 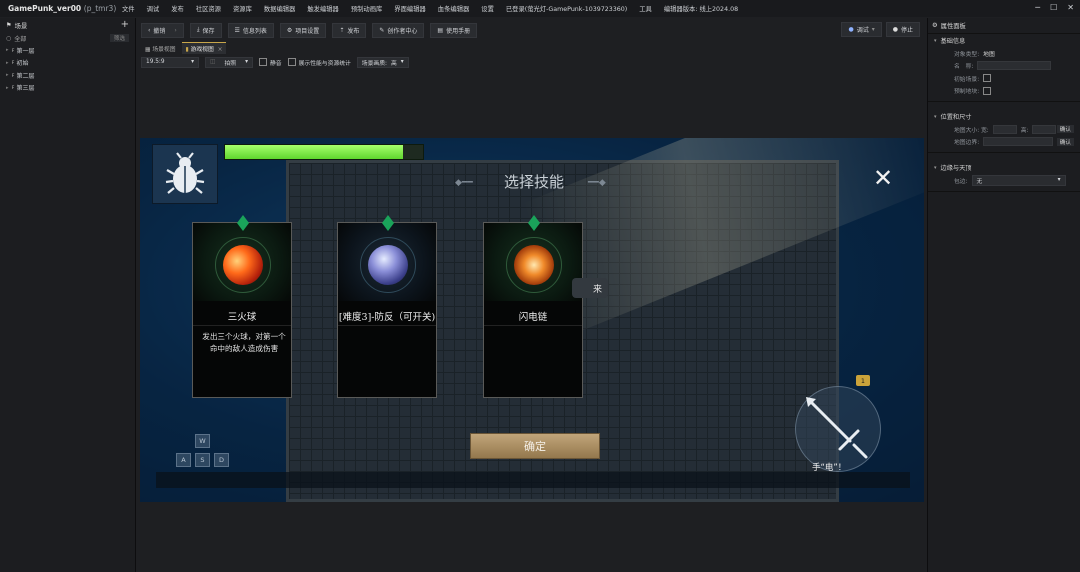 I want to click on upload-icon: ⇡, so click(x=342, y=30).